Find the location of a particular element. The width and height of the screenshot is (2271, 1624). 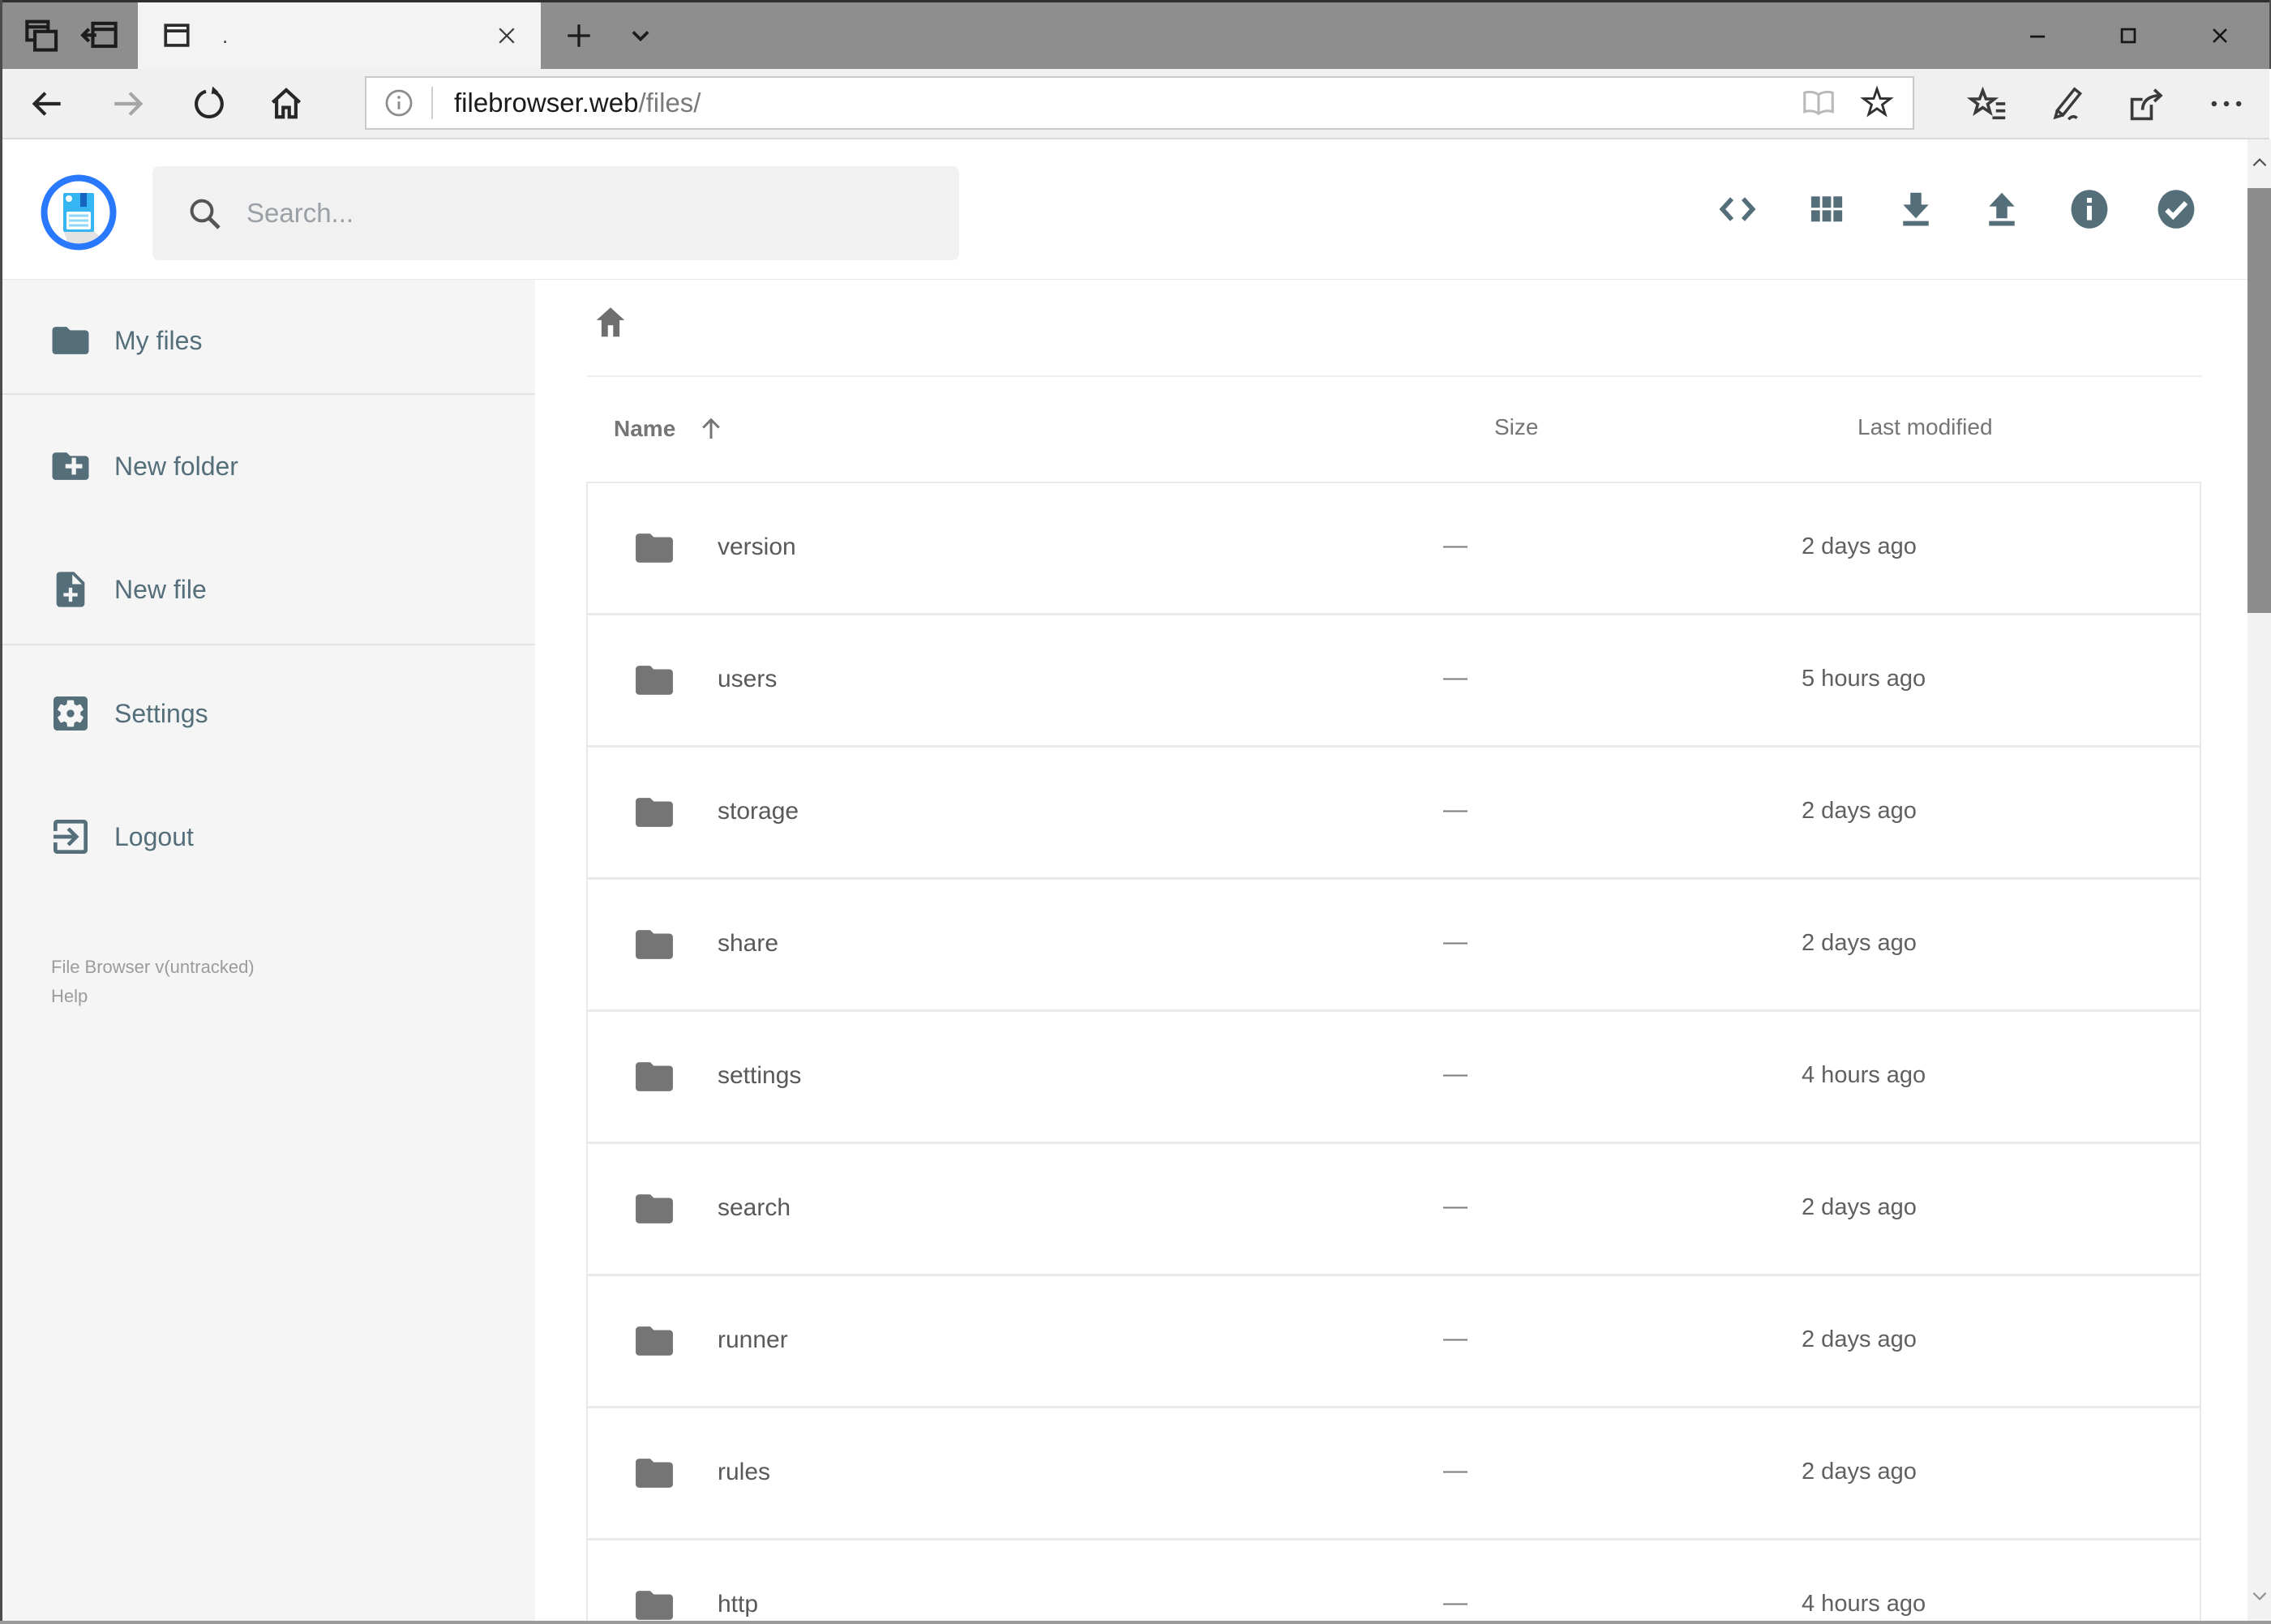

ellipsis-icon is located at coordinates (2226, 104).